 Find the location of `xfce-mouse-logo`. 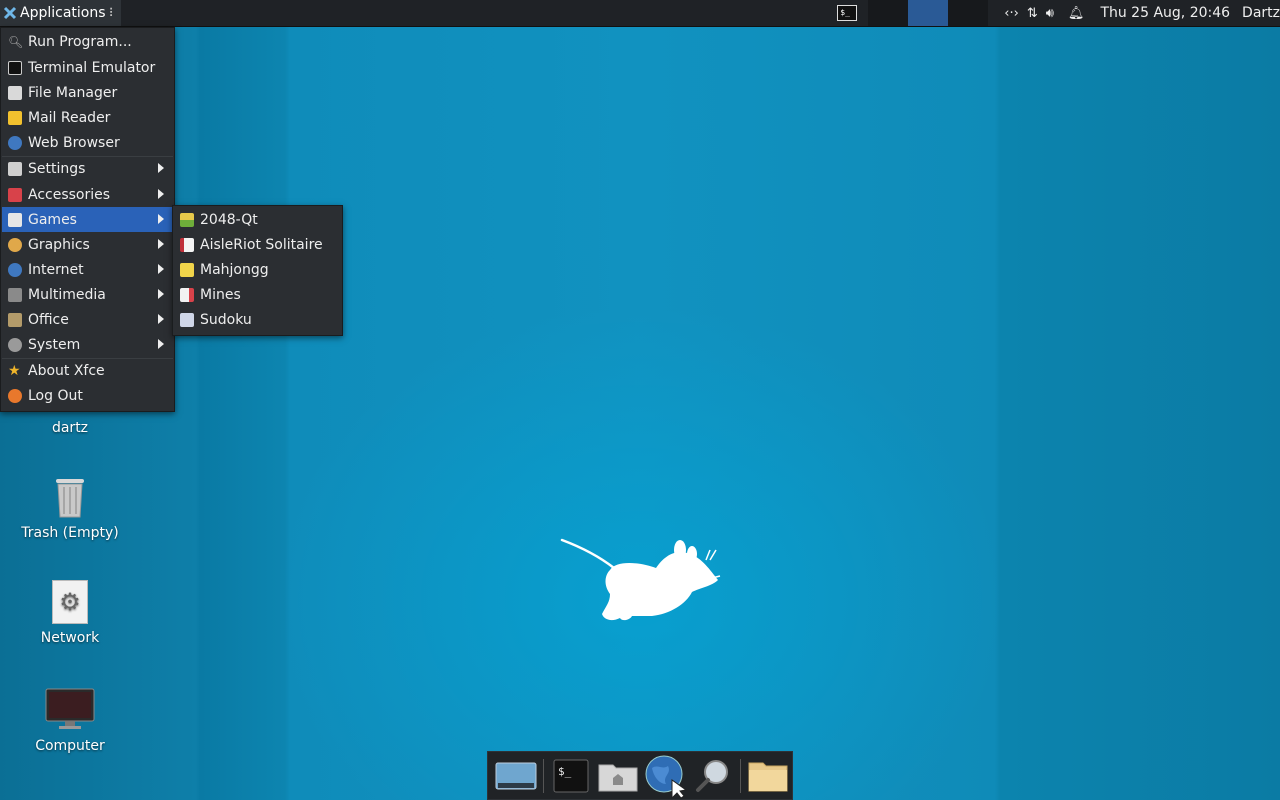

xfce-mouse-logo is located at coordinates (640, 579).